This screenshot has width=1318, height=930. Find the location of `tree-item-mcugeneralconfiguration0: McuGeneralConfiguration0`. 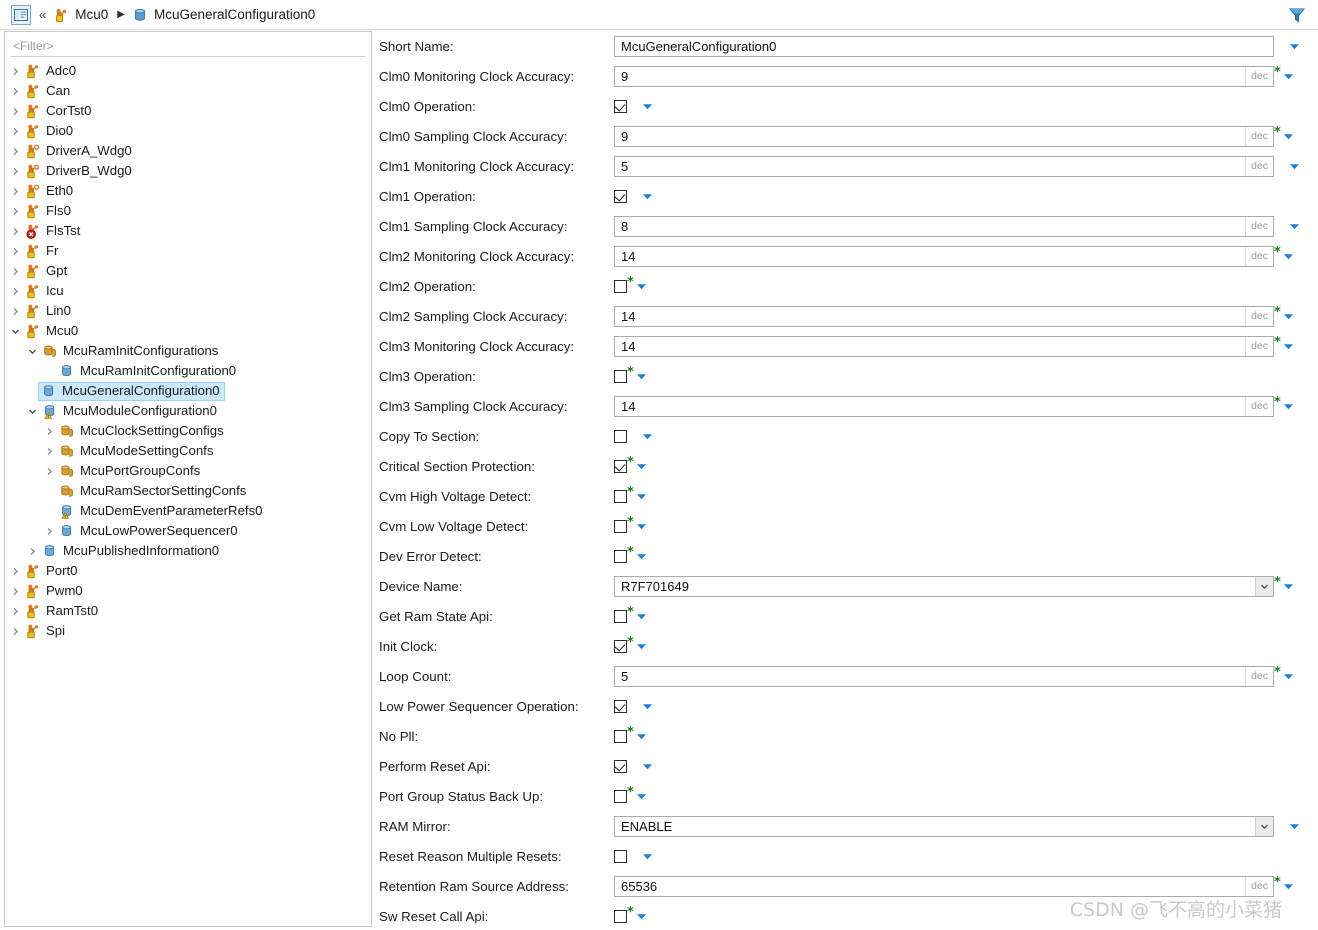

tree-item-mcugeneralconfiguration0: McuGeneralConfiguration0 is located at coordinates (188, 391).